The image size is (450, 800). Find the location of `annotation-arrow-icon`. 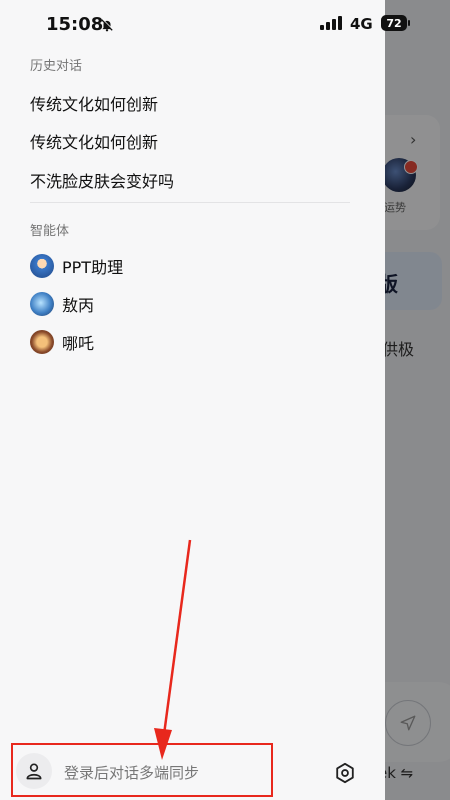

annotation-arrow-icon is located at coordinates (173, 649).